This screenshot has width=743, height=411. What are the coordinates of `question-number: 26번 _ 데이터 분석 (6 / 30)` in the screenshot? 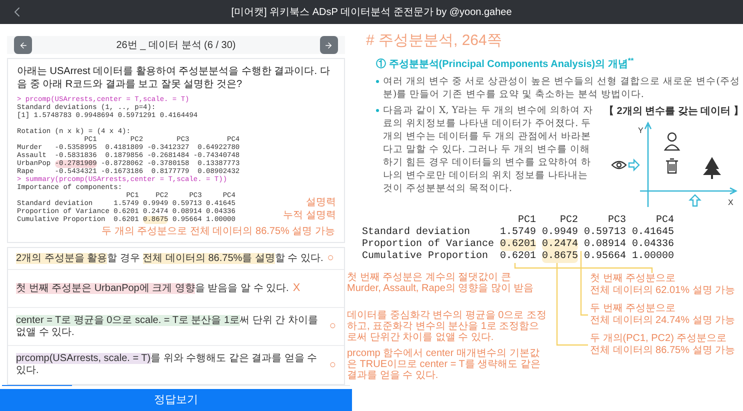 It's located at (176, 45).